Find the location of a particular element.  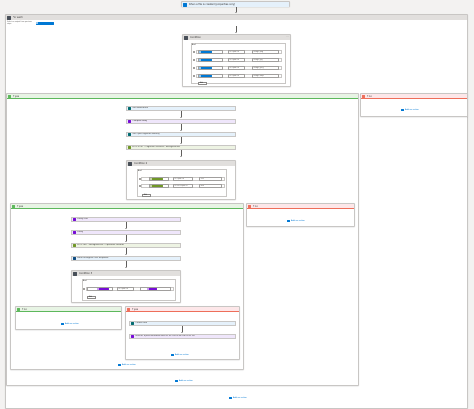

if-no-add-action: Add an action is located at coordinates (410, 110).